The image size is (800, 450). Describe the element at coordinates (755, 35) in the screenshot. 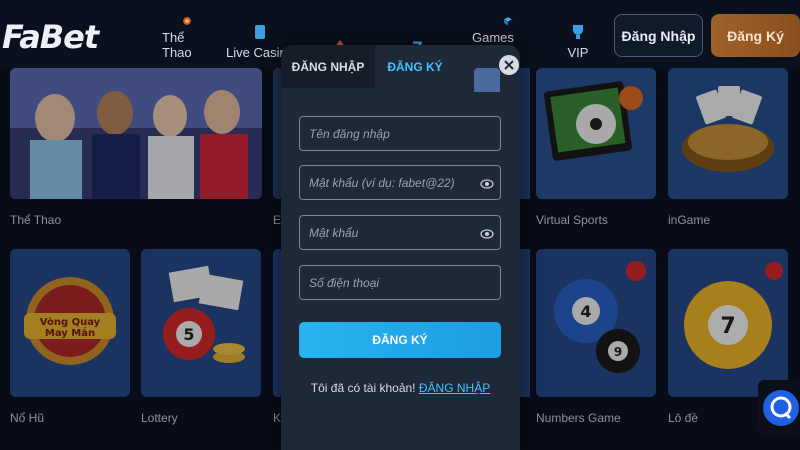

I see `register-button: Đăng Ký` at that location.